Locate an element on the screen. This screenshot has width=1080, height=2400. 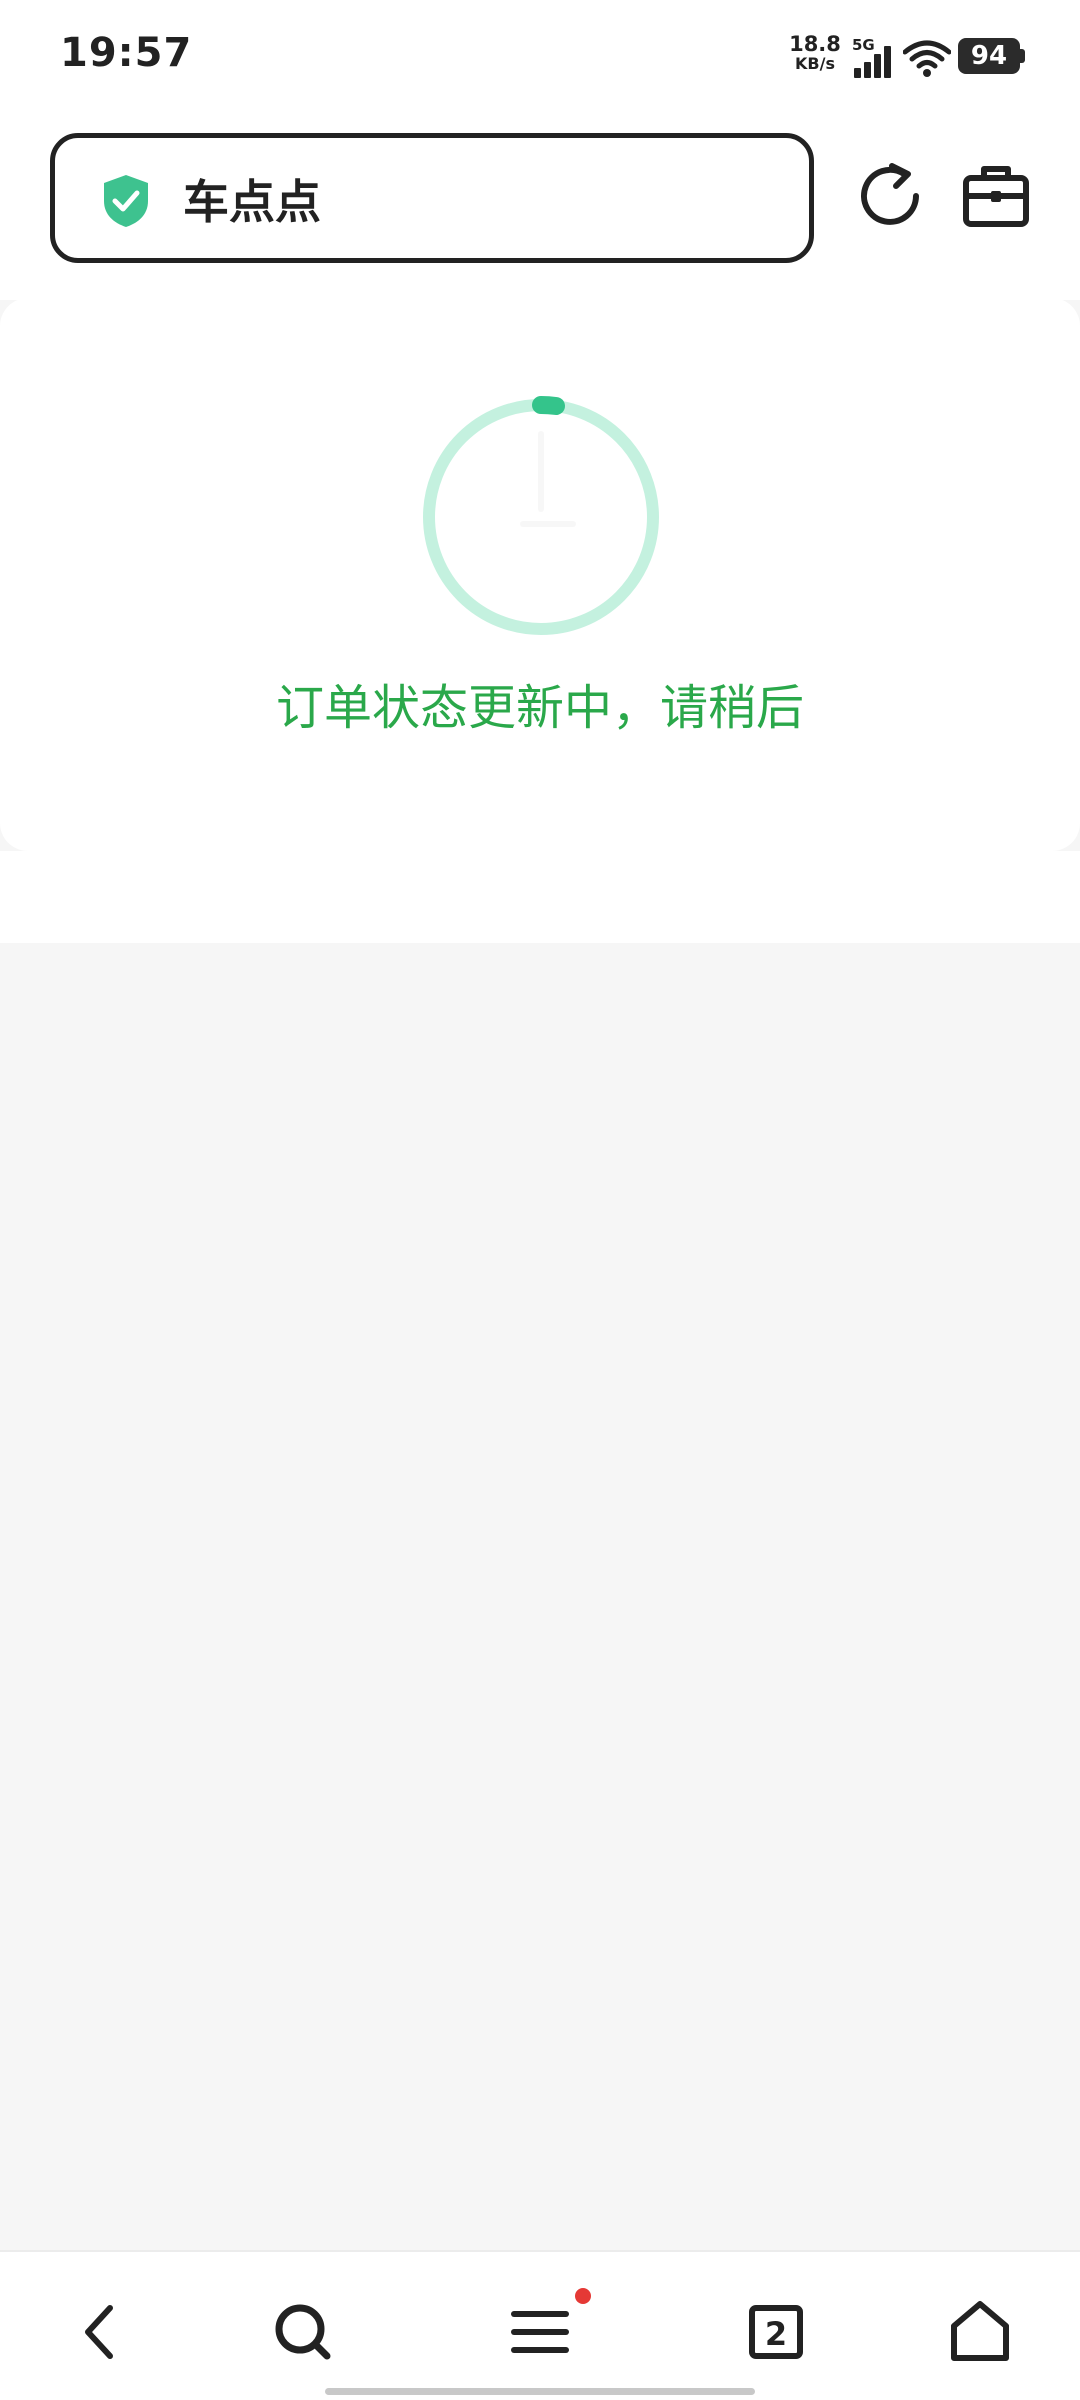
tabs-count: 2 is located at coordinates (776, 2334).